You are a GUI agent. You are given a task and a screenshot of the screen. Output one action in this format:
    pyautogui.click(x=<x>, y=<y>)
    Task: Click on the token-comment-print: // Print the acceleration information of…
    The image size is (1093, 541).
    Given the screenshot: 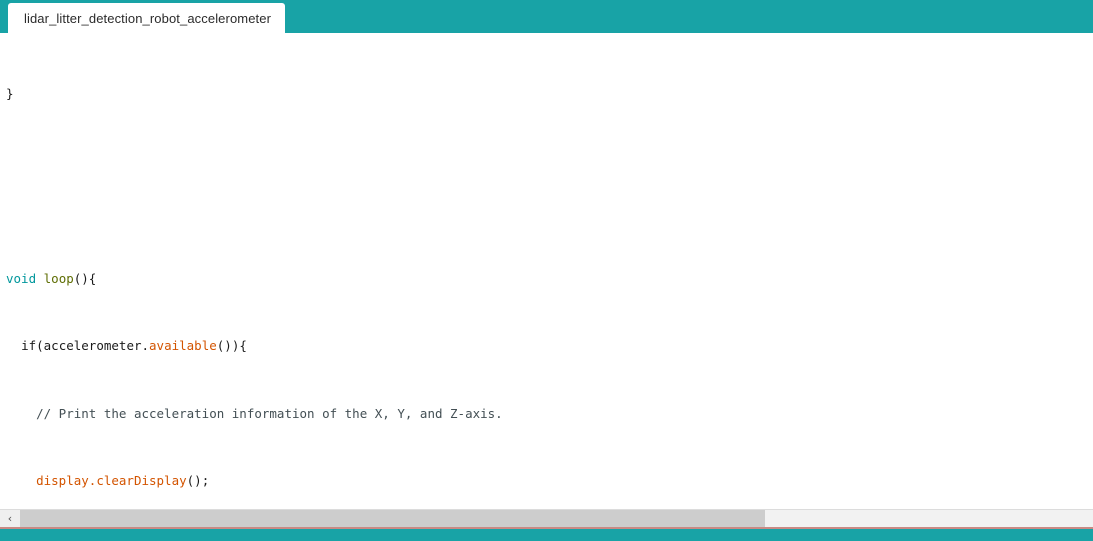 What is the action you would take?
    pyautogui.click(x=269, y=413)
    